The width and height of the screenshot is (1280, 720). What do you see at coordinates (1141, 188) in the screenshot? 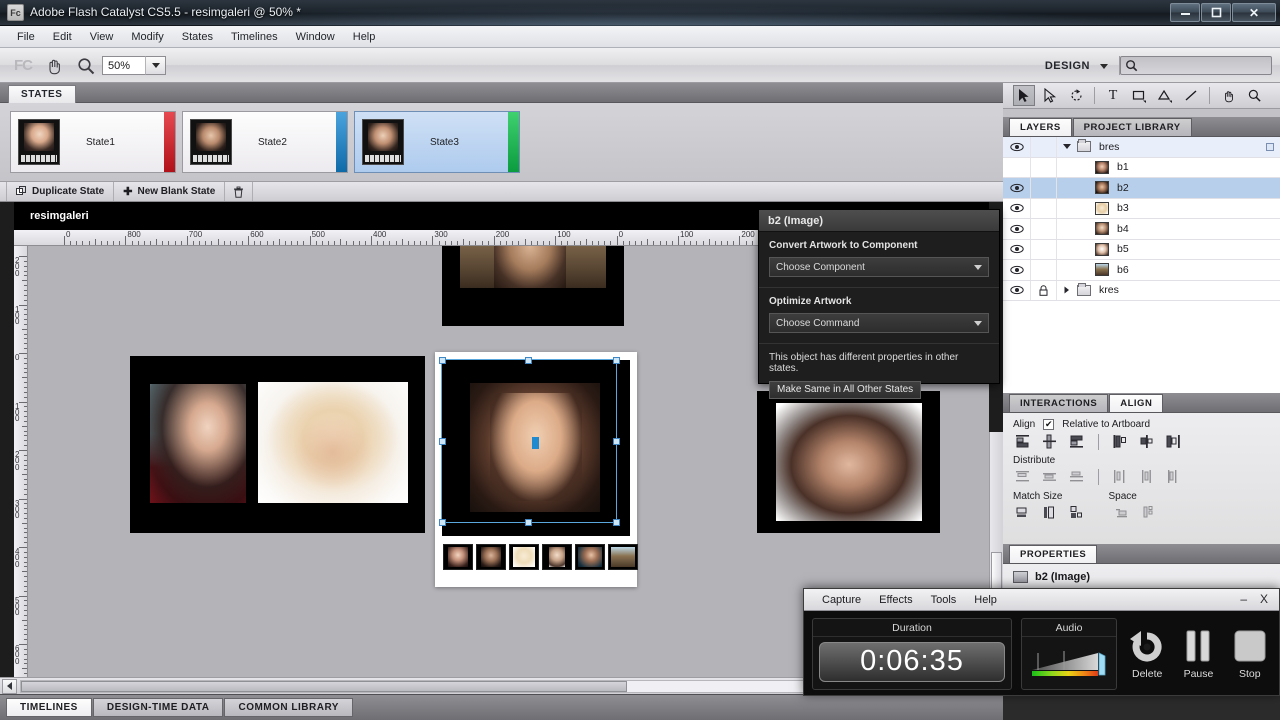
I see `layer-row-b2: b2` at bounding box center [1141, 188].